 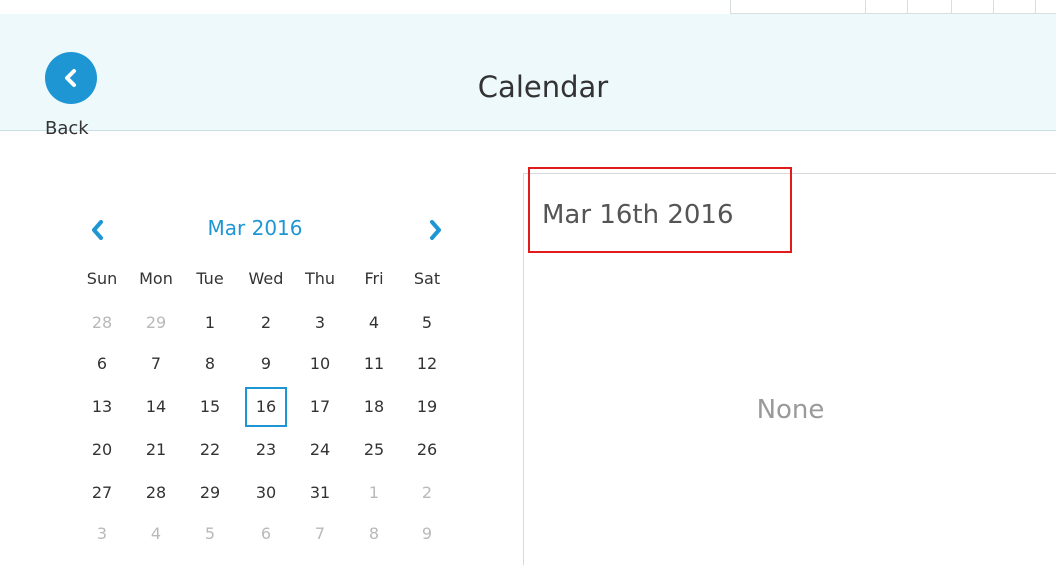 What do you see at coordinates (210, 449) in the screenshot?
I see `day-cell: 22` at bounding box center [210, 449].